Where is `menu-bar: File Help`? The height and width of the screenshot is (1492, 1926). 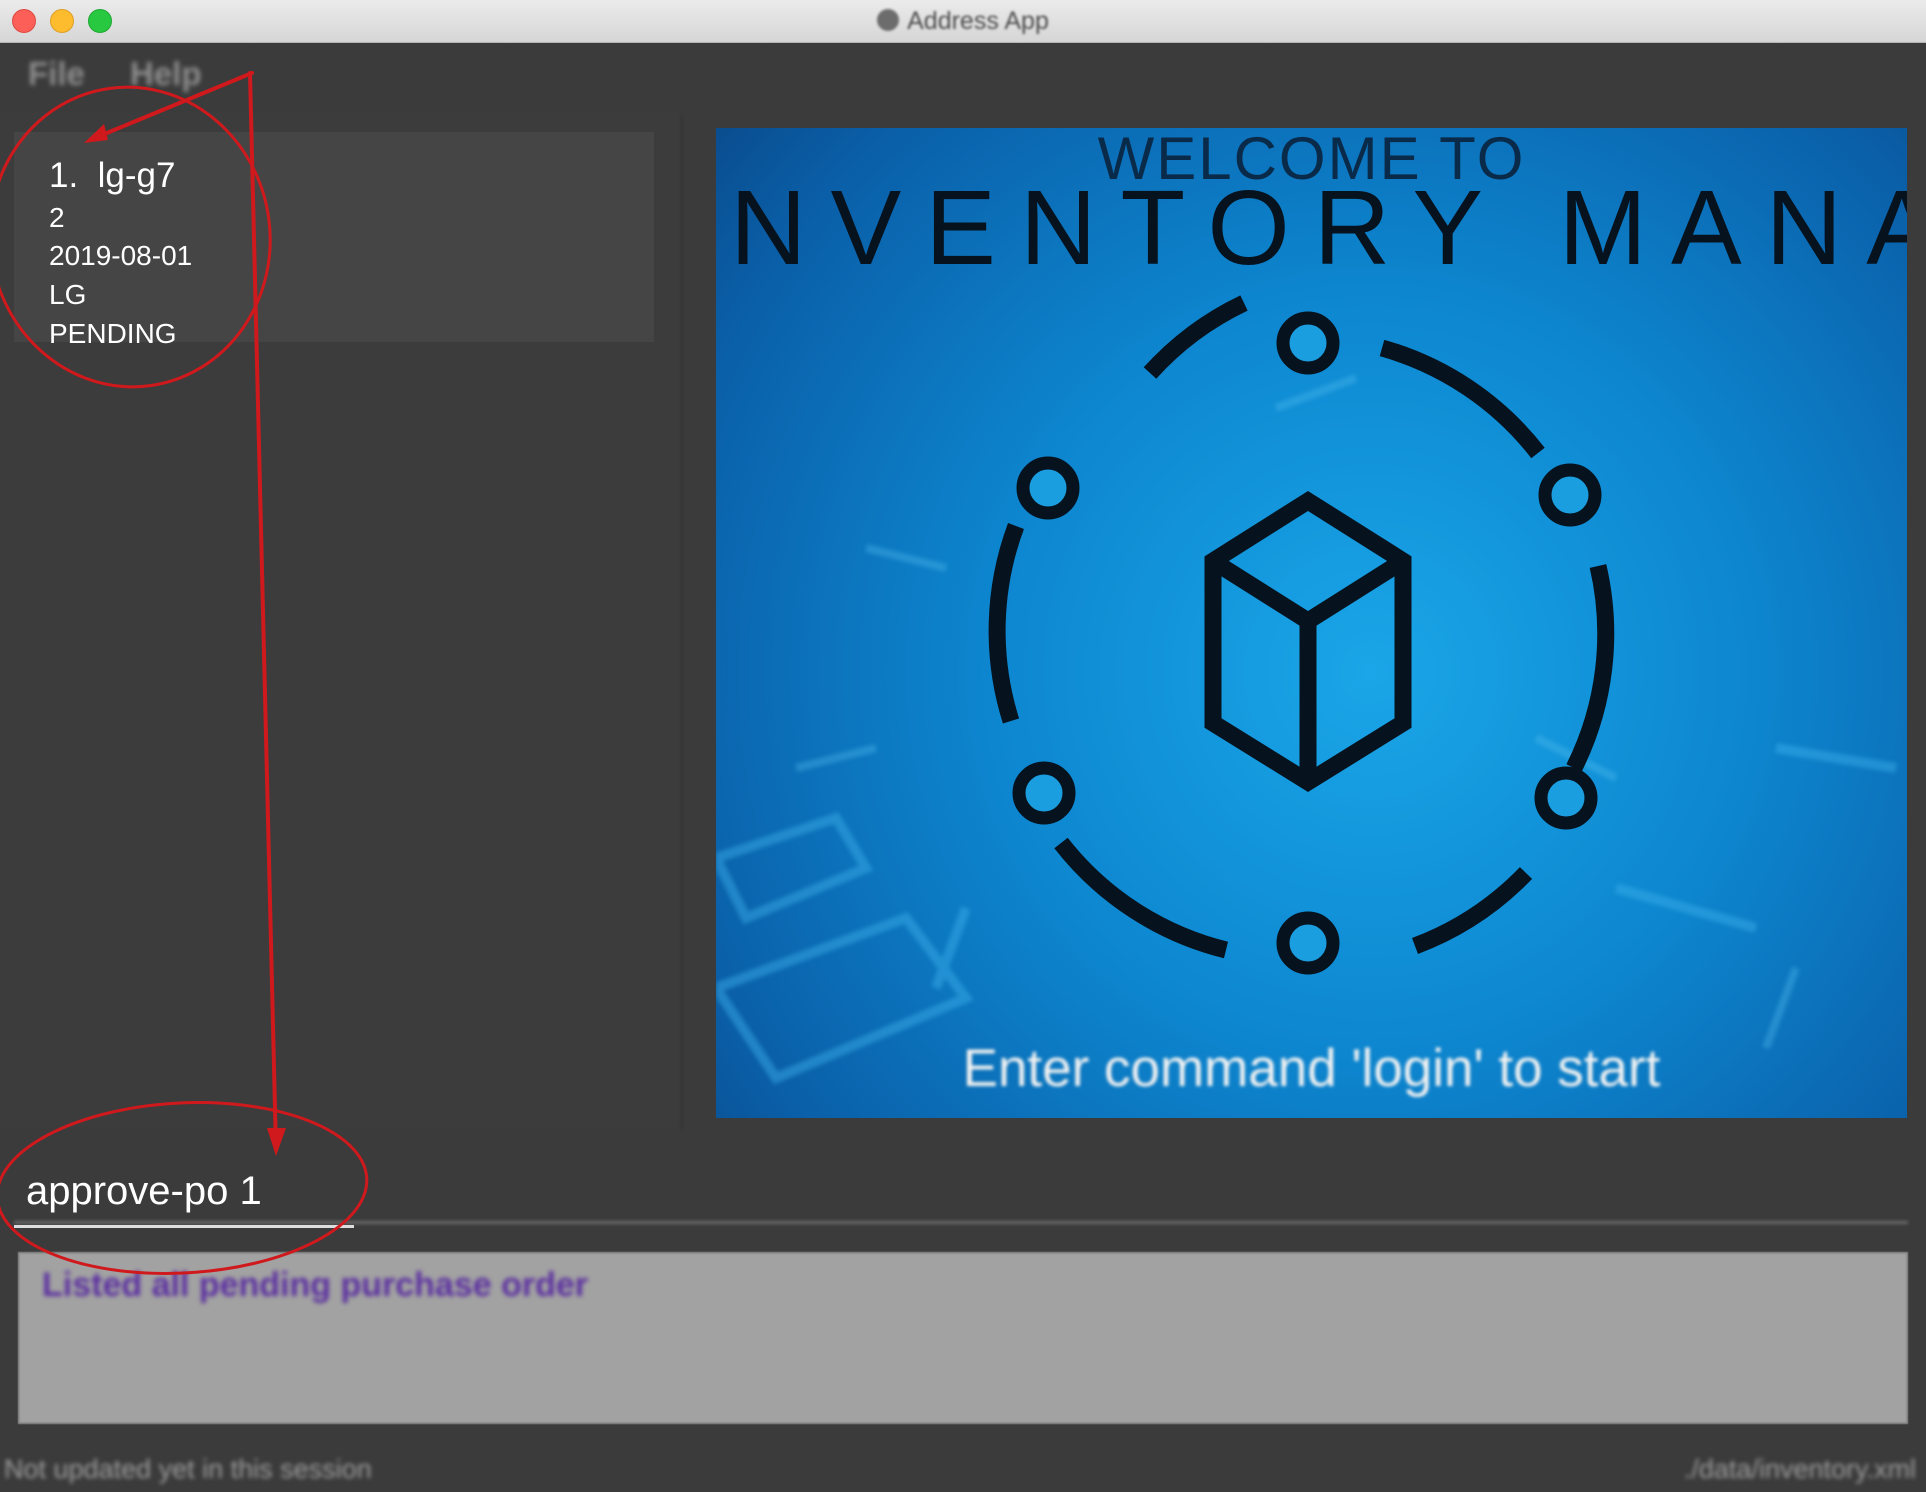
menu-bar: File Help is located at coordinates (963, 73).